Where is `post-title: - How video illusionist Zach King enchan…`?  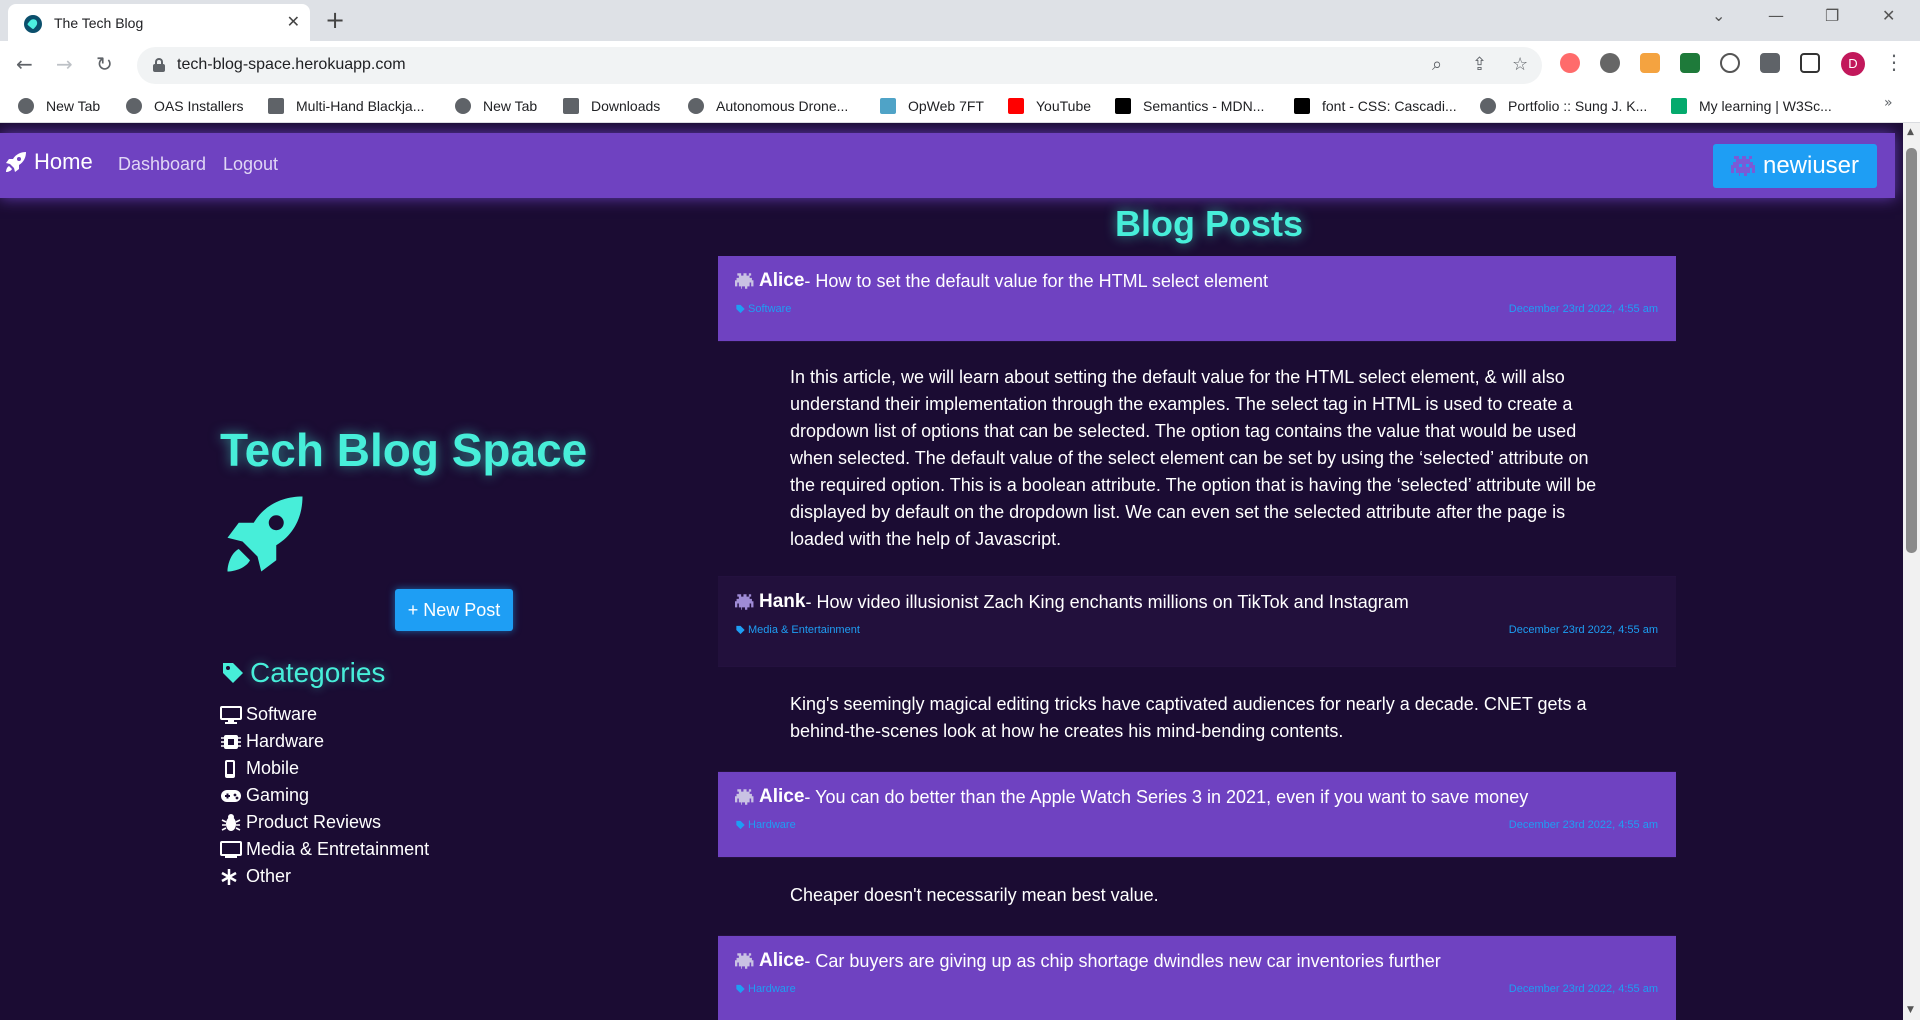 post-title: - How video illusionist Zach King enchan… is located at coordinates (1107, 601).